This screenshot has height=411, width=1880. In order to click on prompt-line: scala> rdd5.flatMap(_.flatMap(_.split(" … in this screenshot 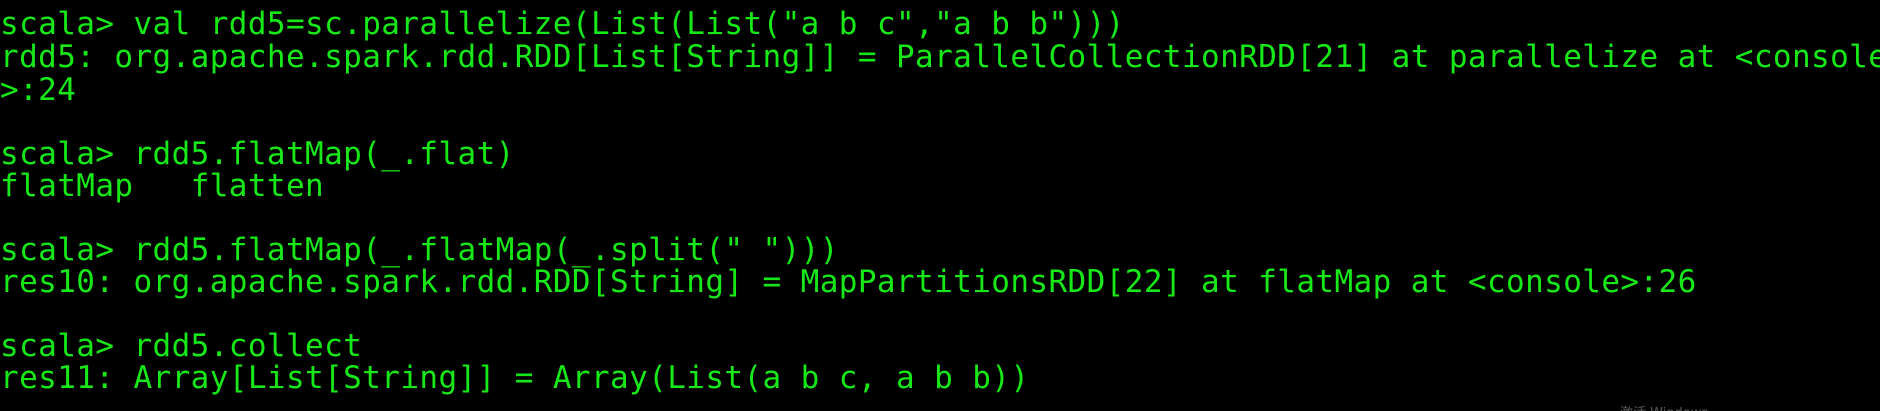, I will do `click(419, 250)`.